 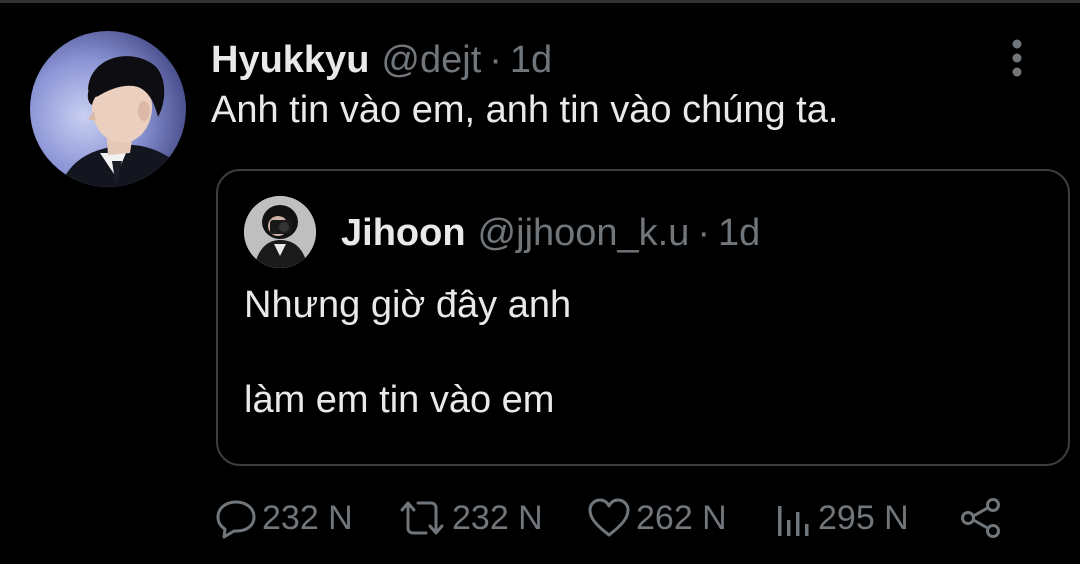 I want to click on retweet-count: 232 N, so click(x=497, y=517).